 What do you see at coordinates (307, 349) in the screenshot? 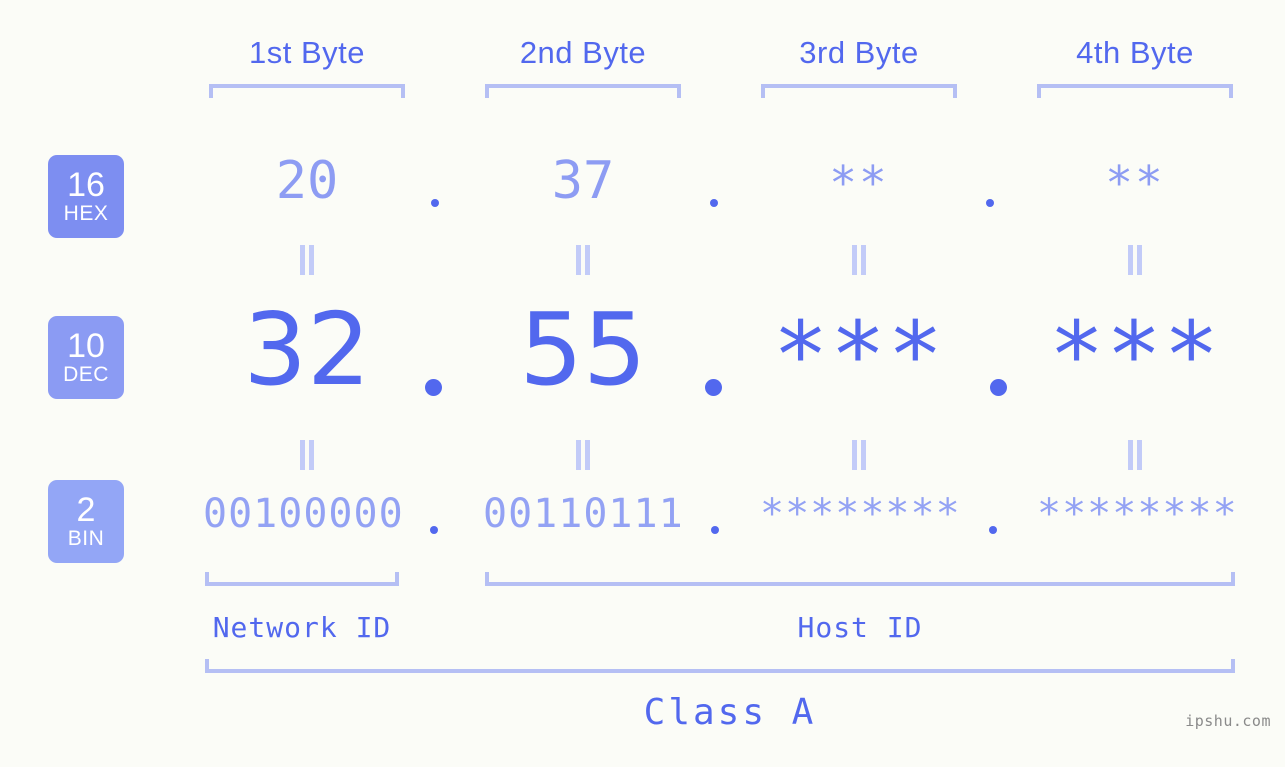
I see `dec-byte-1: 32` at bounding box center [307, 349].